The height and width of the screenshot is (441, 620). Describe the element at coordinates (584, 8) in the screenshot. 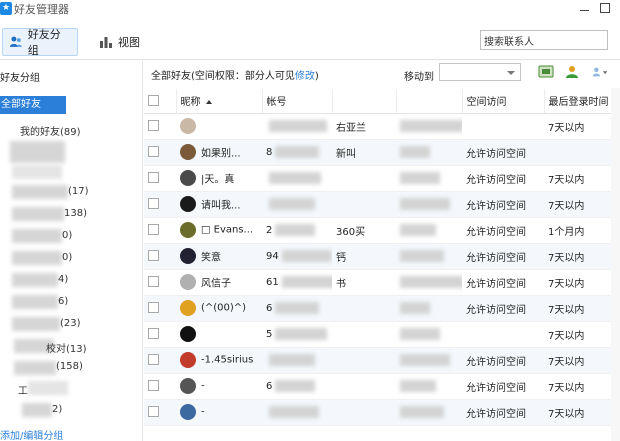

I see `minimize-button` at that location.